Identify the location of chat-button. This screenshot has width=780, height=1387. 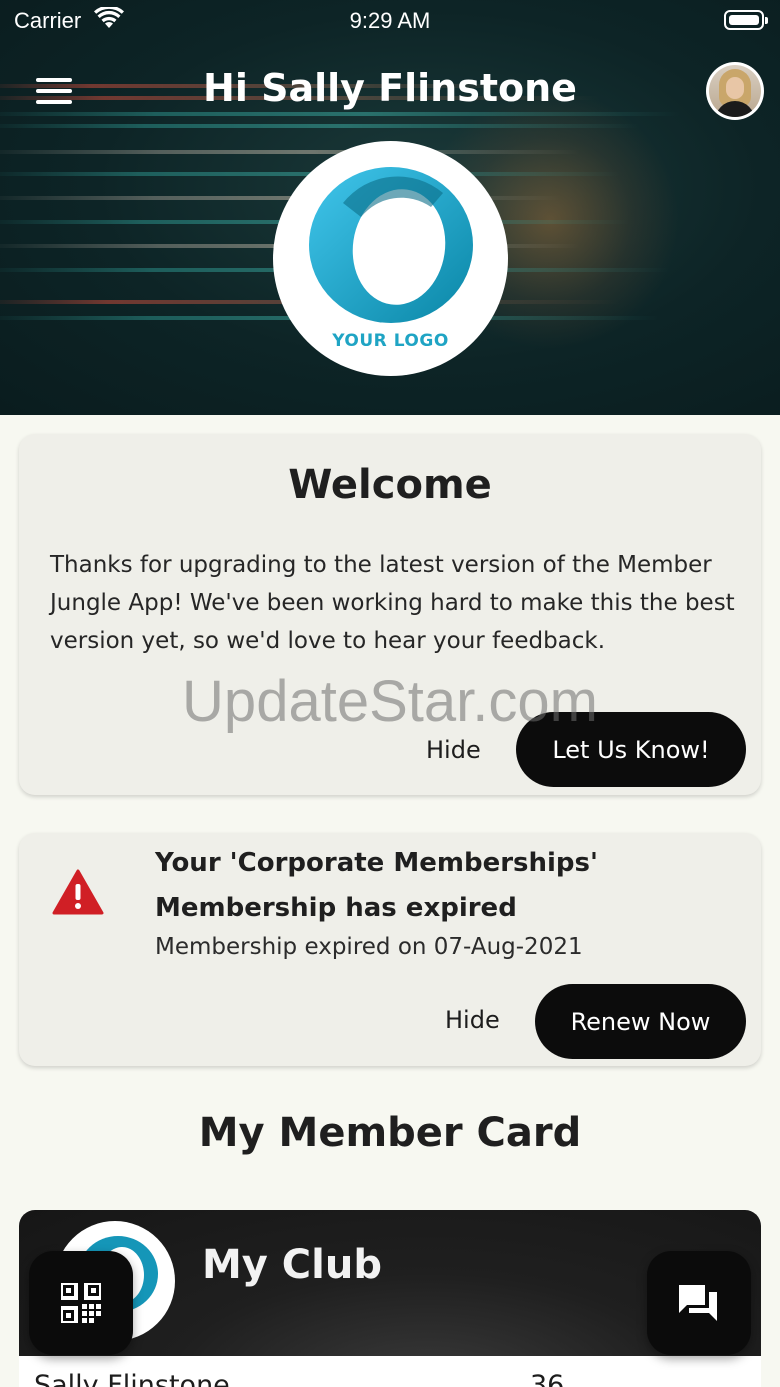
(699, 1303).